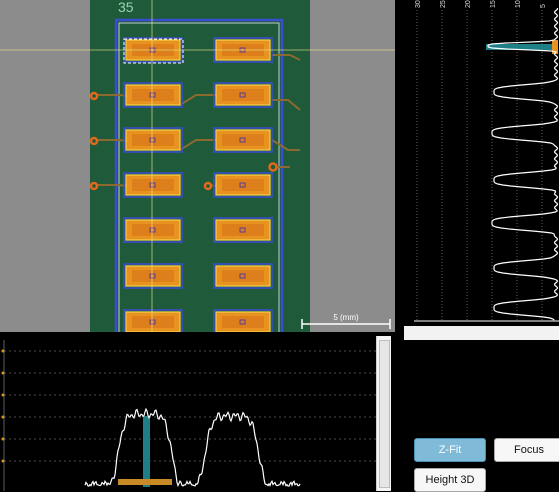  I want to click on profile-tick-label: 20, so click(468, 4).